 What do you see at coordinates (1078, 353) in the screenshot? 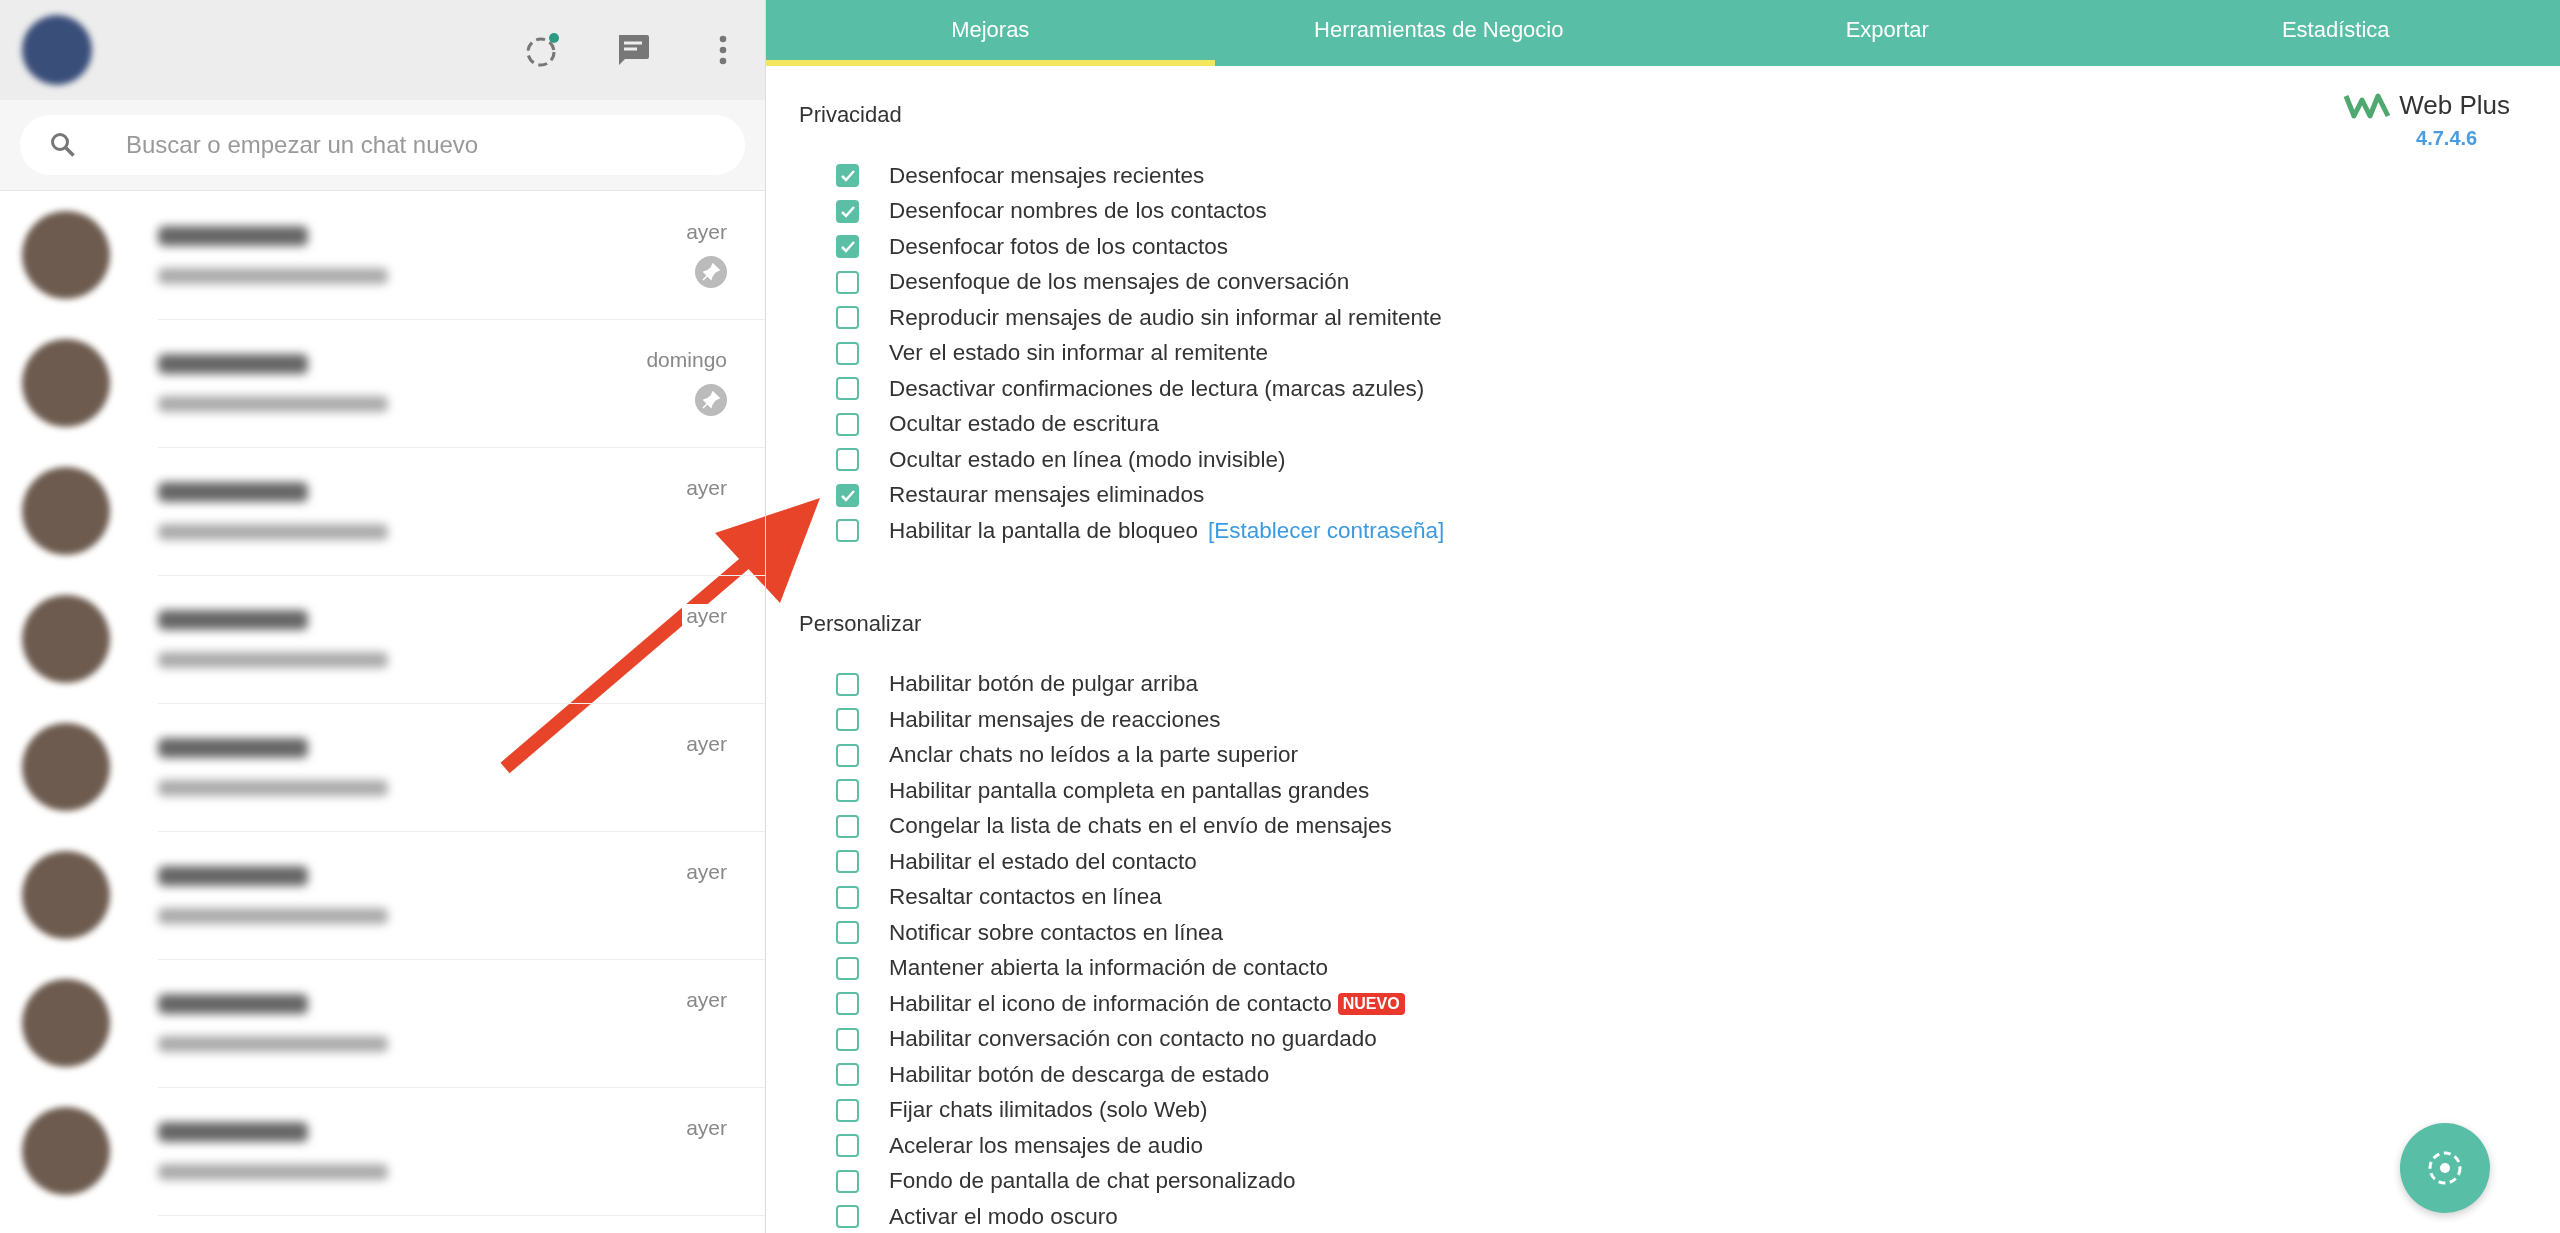
I see `option-label: Ver el estado sin informar al remitente` at bounding box center [1078, 353].